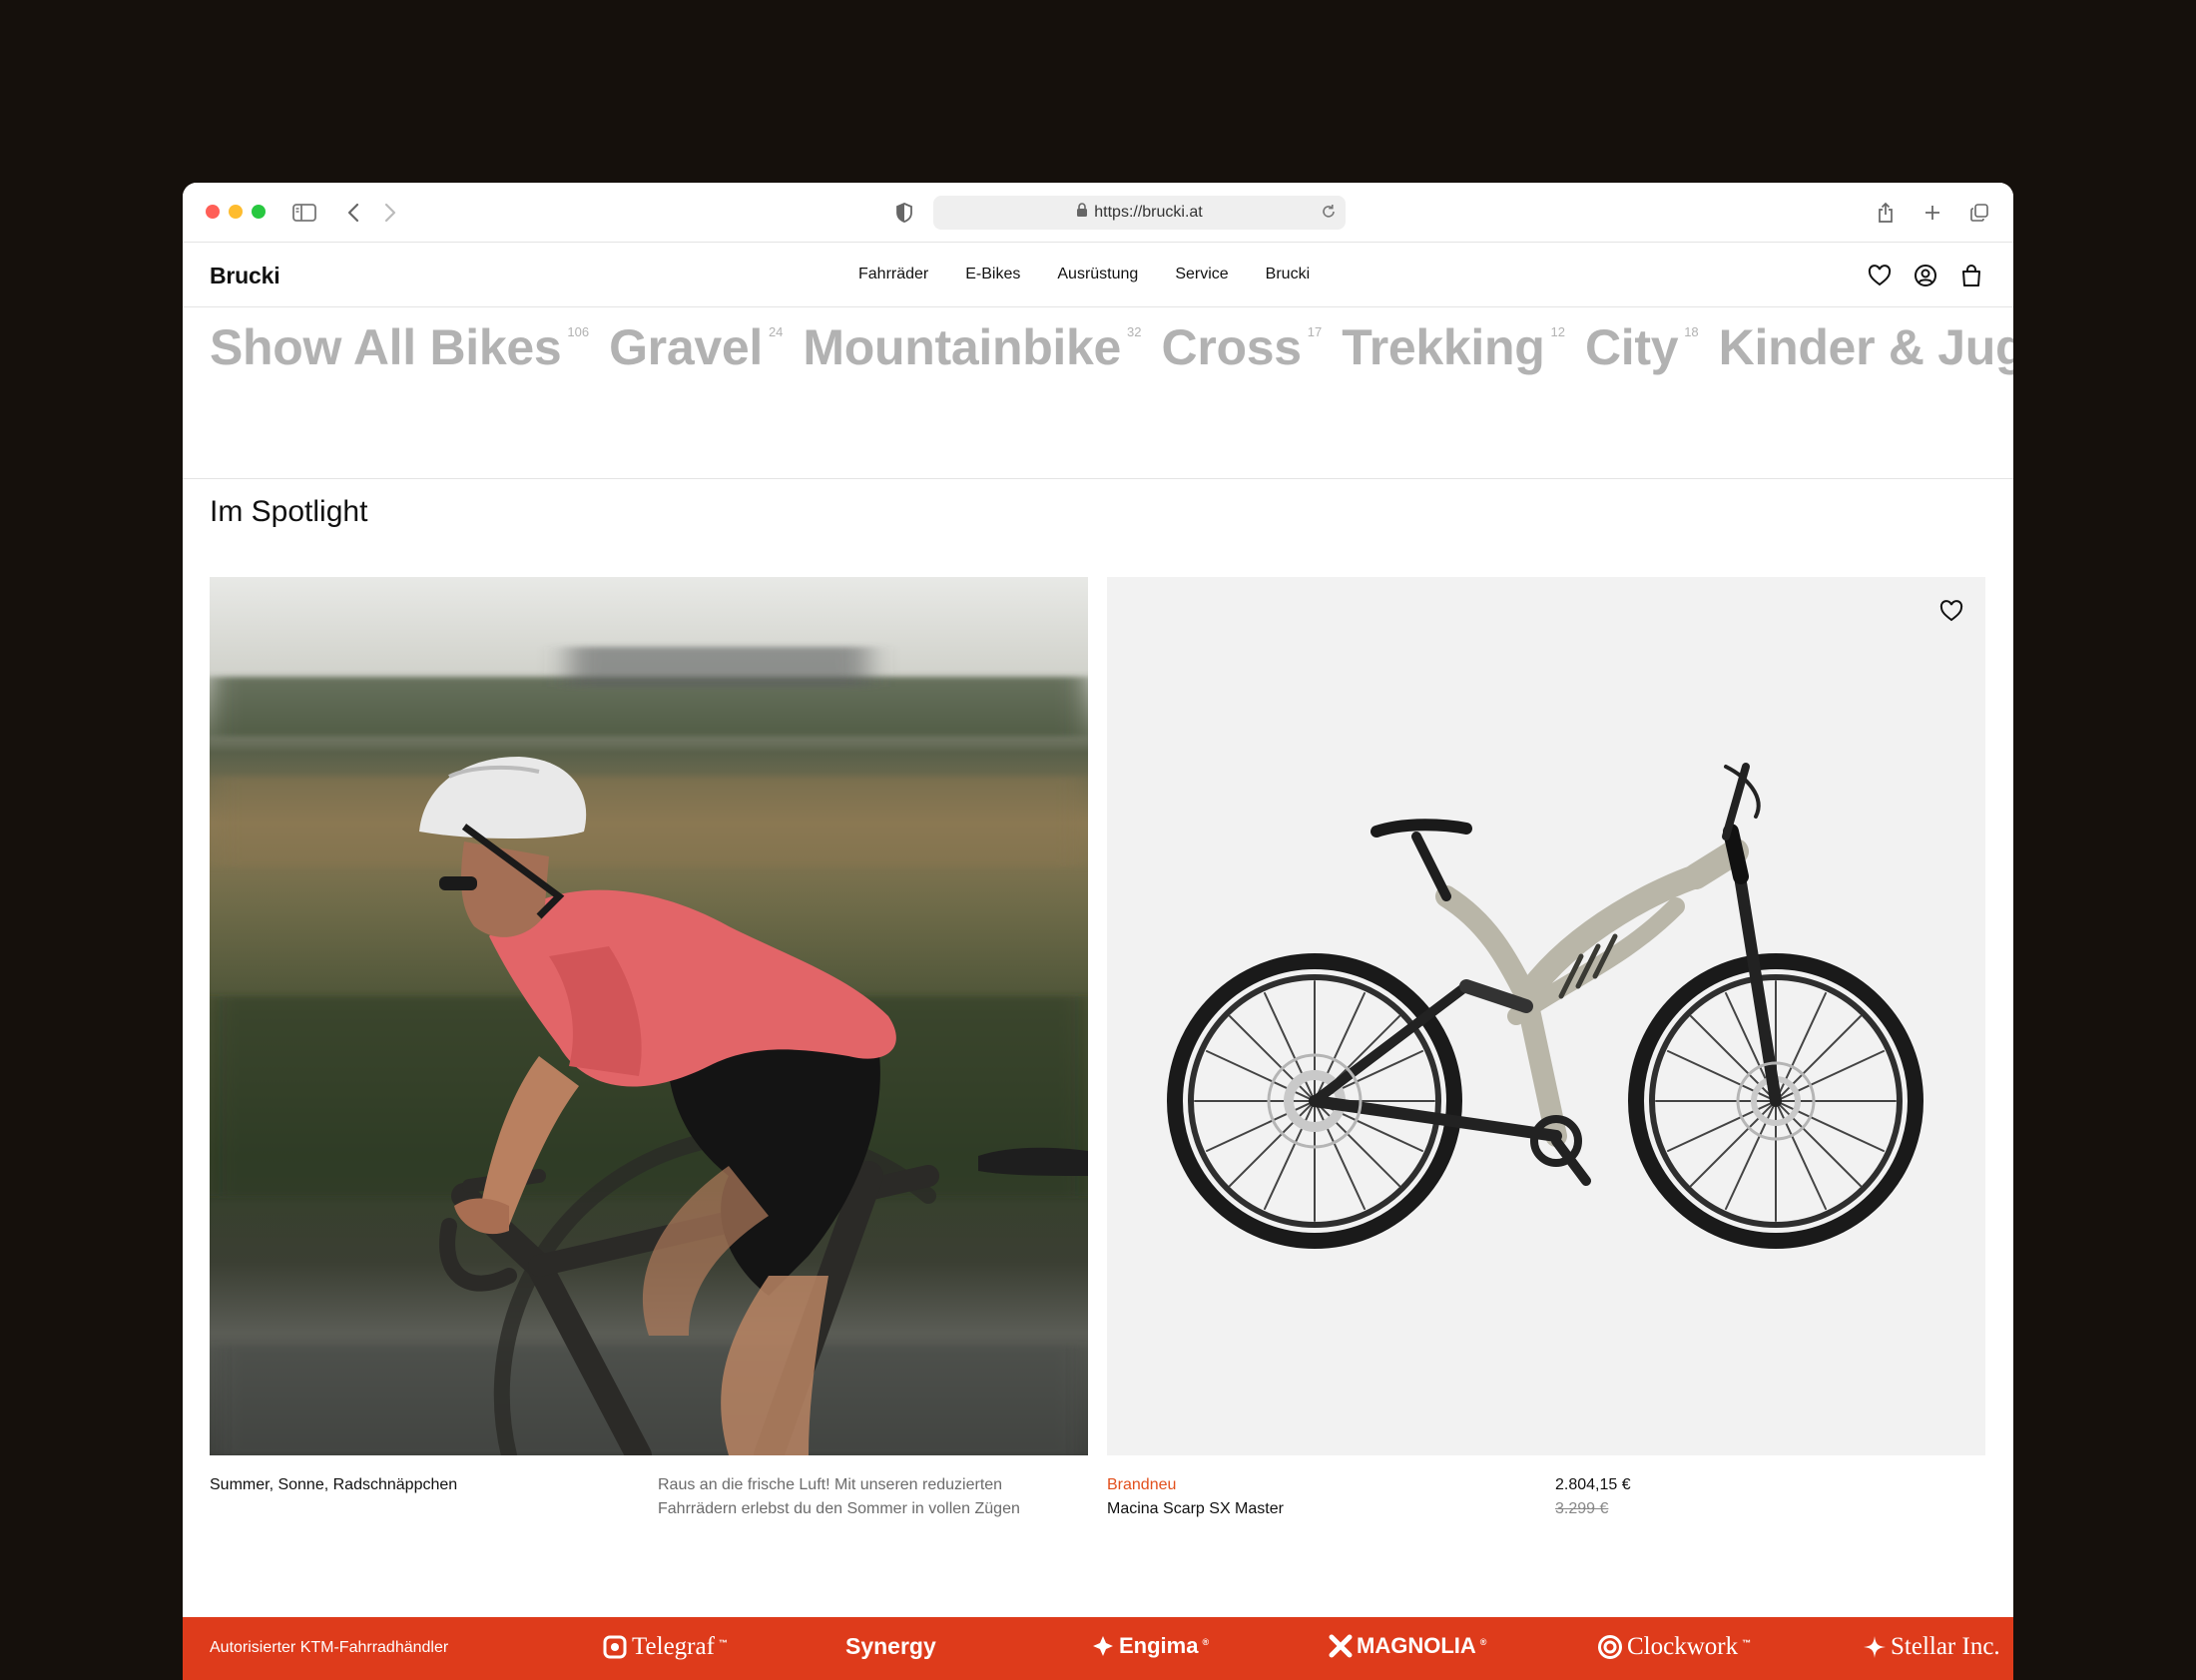 This screenshot has height=1680, width=2196. I want to click on category-name: Show All Bikes, so click(386, 347).